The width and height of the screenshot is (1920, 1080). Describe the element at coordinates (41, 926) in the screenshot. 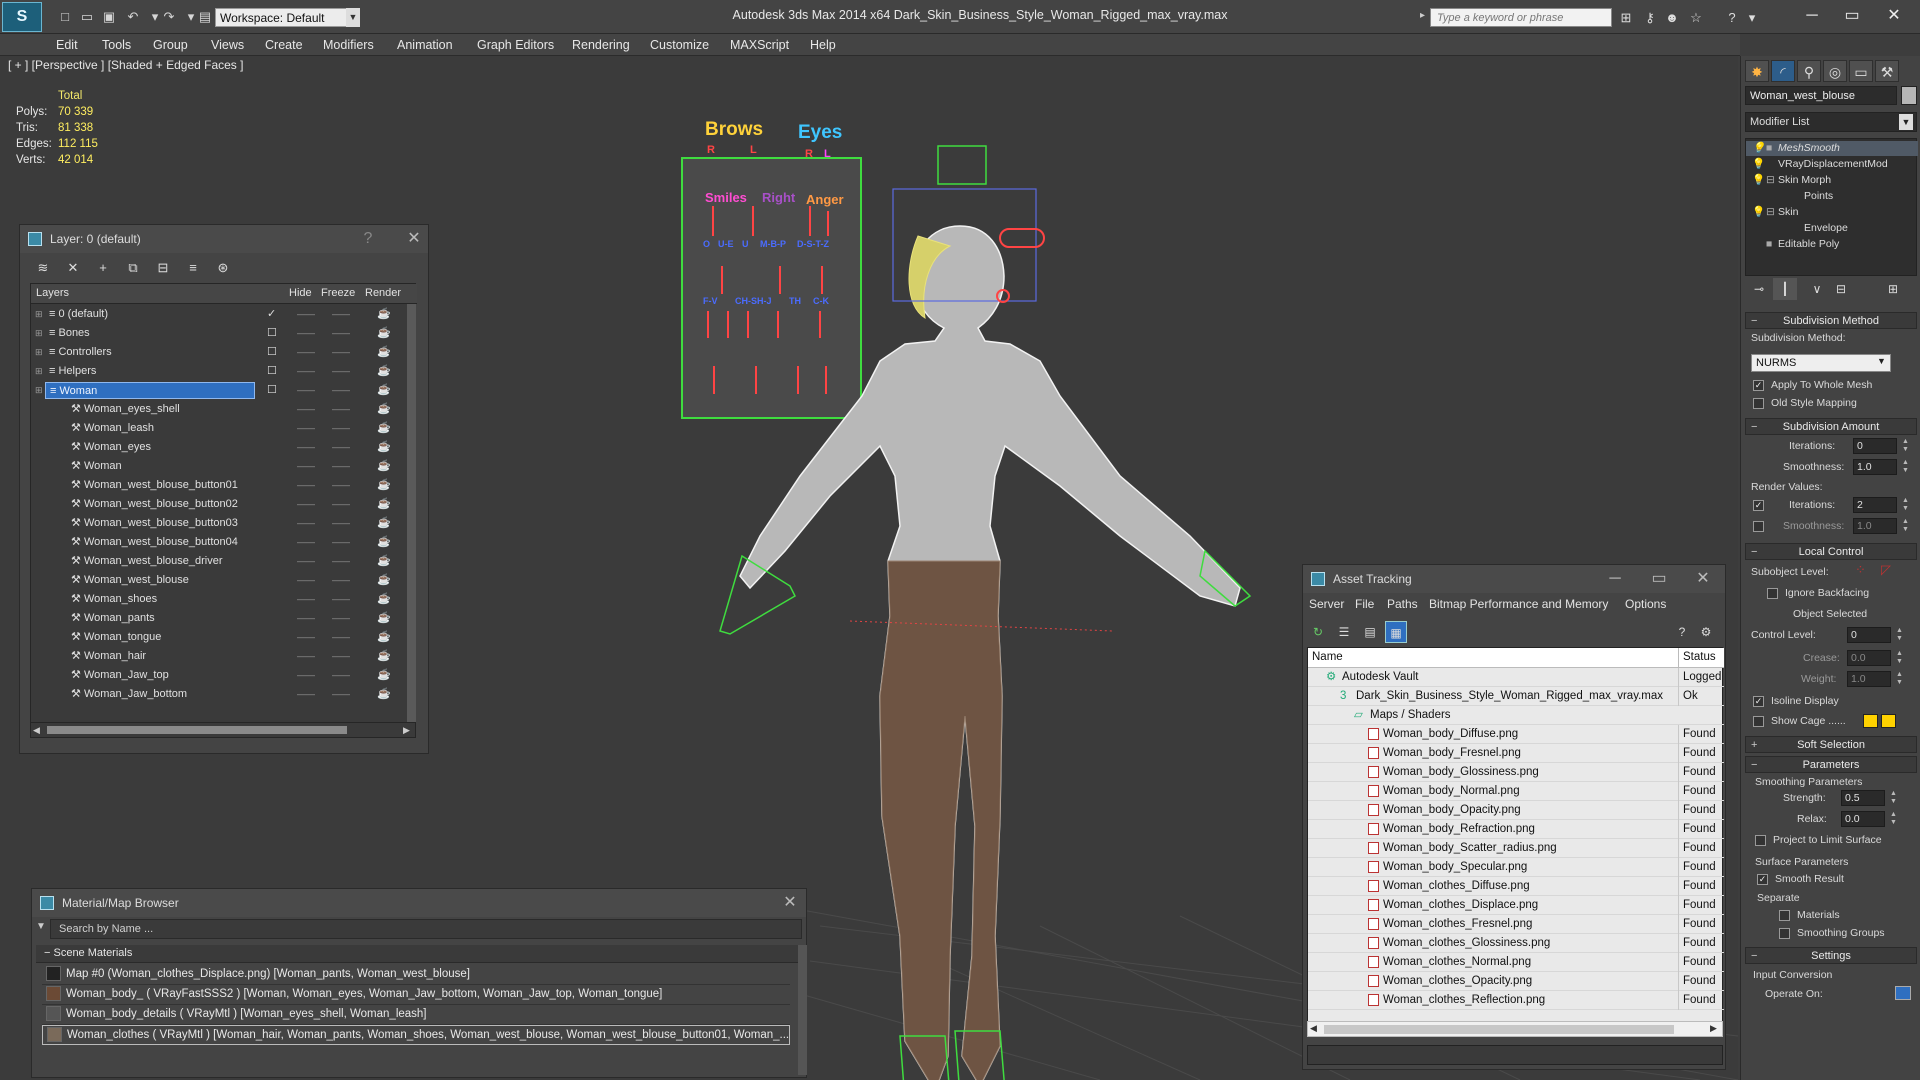

I see `search-options-icon: ▼` at that location.